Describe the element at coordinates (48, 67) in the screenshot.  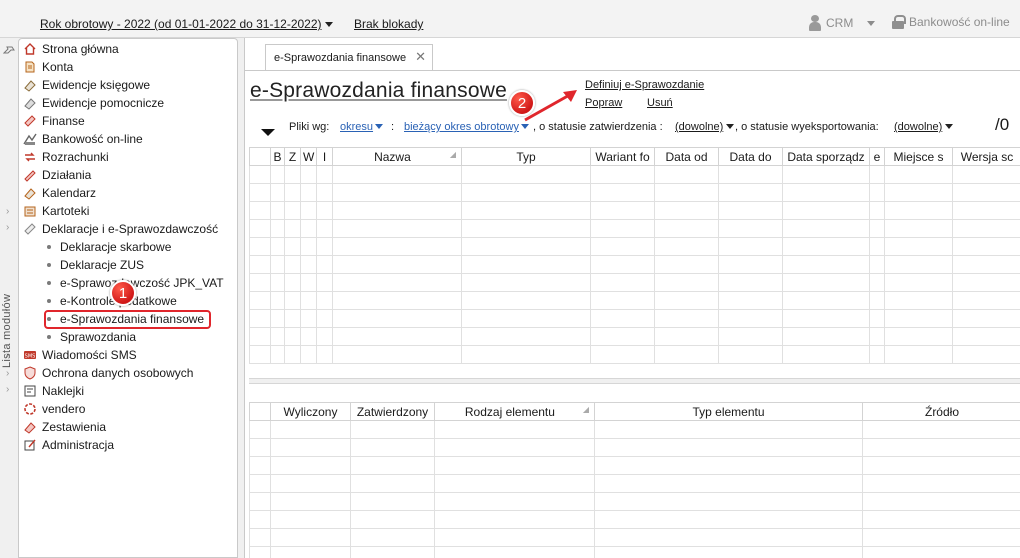
I see `sidebar-item-accounts: Konta` at that location.